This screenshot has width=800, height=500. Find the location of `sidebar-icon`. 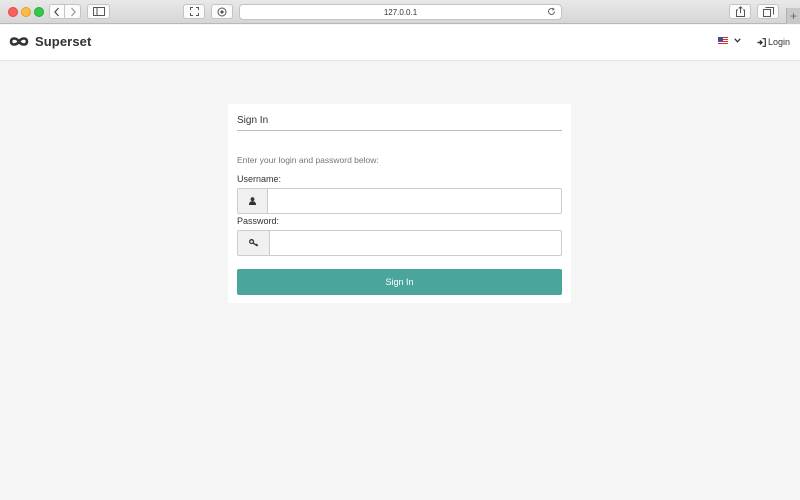

sidebar-icon is located at coordinates (98, 11).